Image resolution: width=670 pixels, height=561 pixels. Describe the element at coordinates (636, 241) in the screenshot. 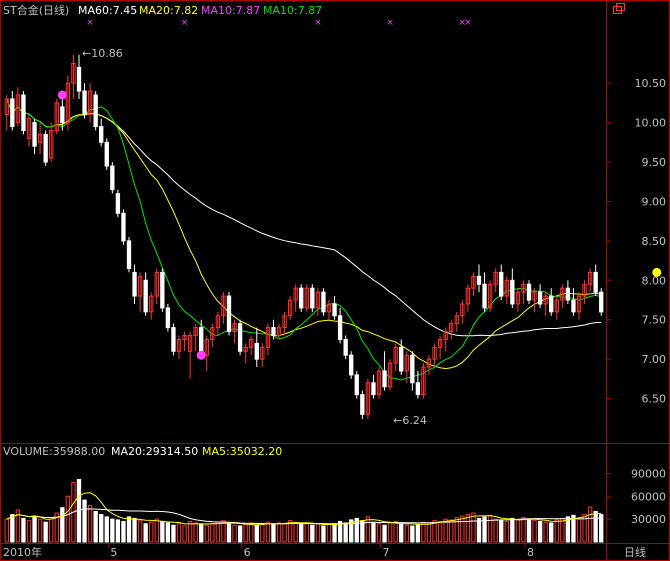

I see `price-axis: 6.50 7.00 7.50 8.00 8.50 9.00 9.50 10.00 10.50` at that location.